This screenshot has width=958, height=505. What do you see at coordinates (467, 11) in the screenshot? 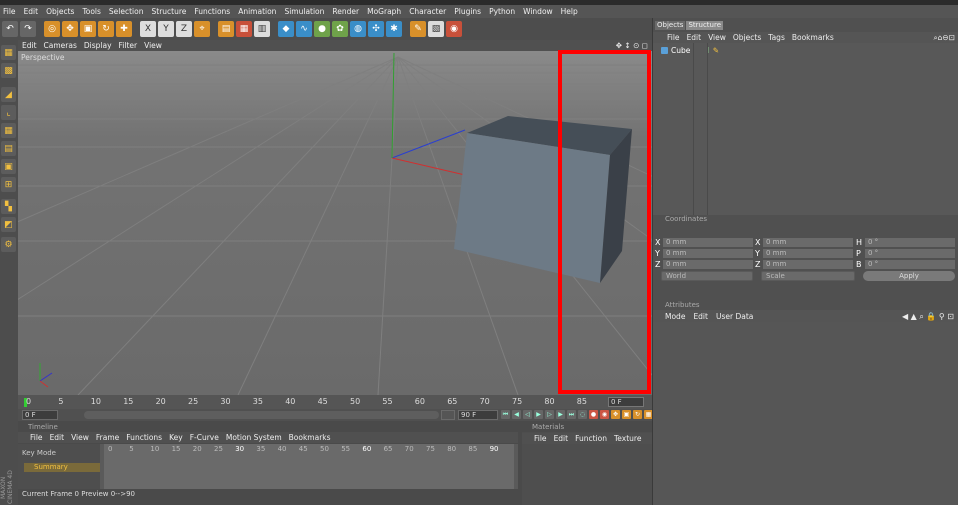
I see `menu-plugins: Plugins` at bounding box center [467, 11].